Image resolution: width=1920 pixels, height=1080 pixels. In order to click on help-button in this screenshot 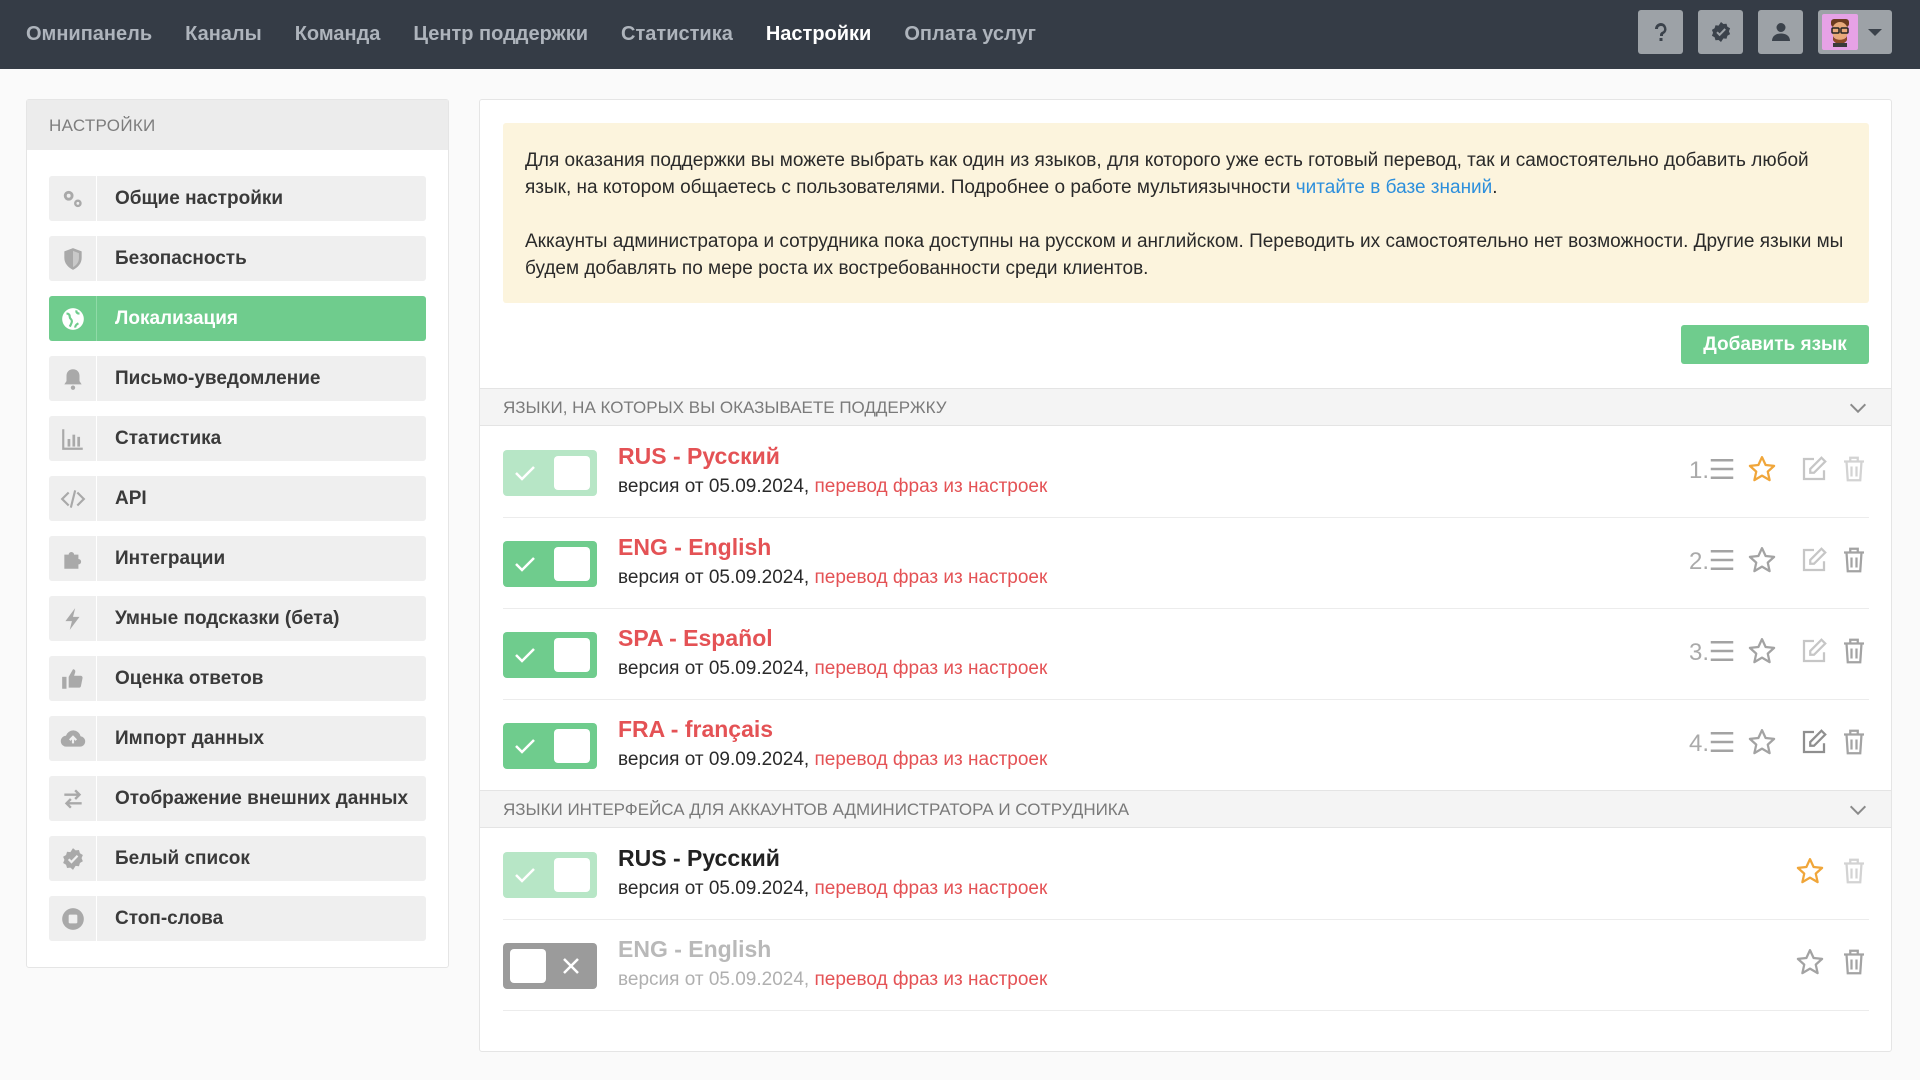, I will do `click(1660, 32)`.